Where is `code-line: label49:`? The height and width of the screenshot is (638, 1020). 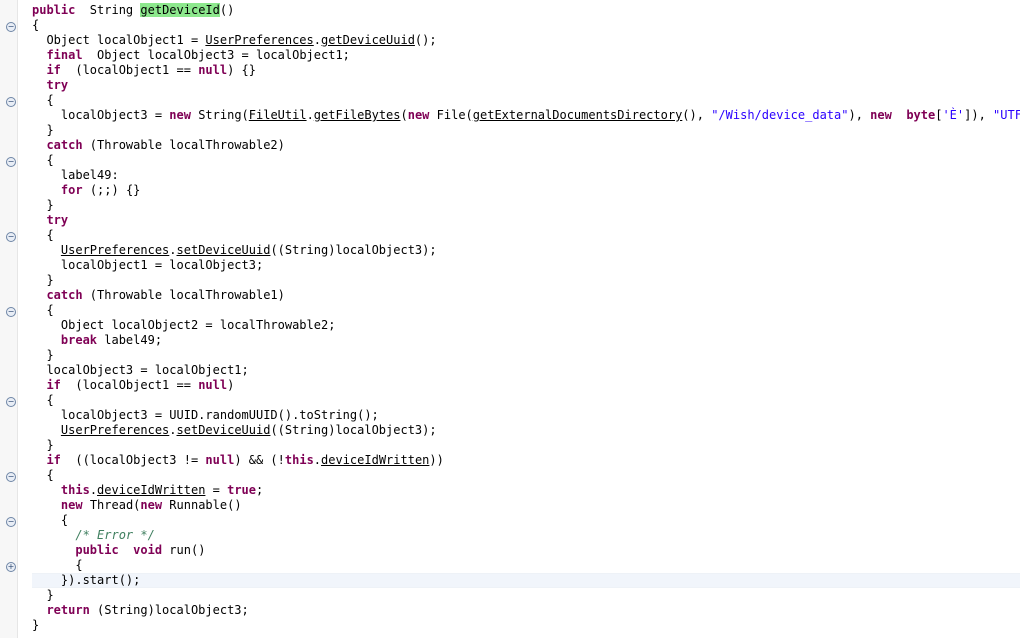 code-line: label49: is located at coordinates (526, 175).